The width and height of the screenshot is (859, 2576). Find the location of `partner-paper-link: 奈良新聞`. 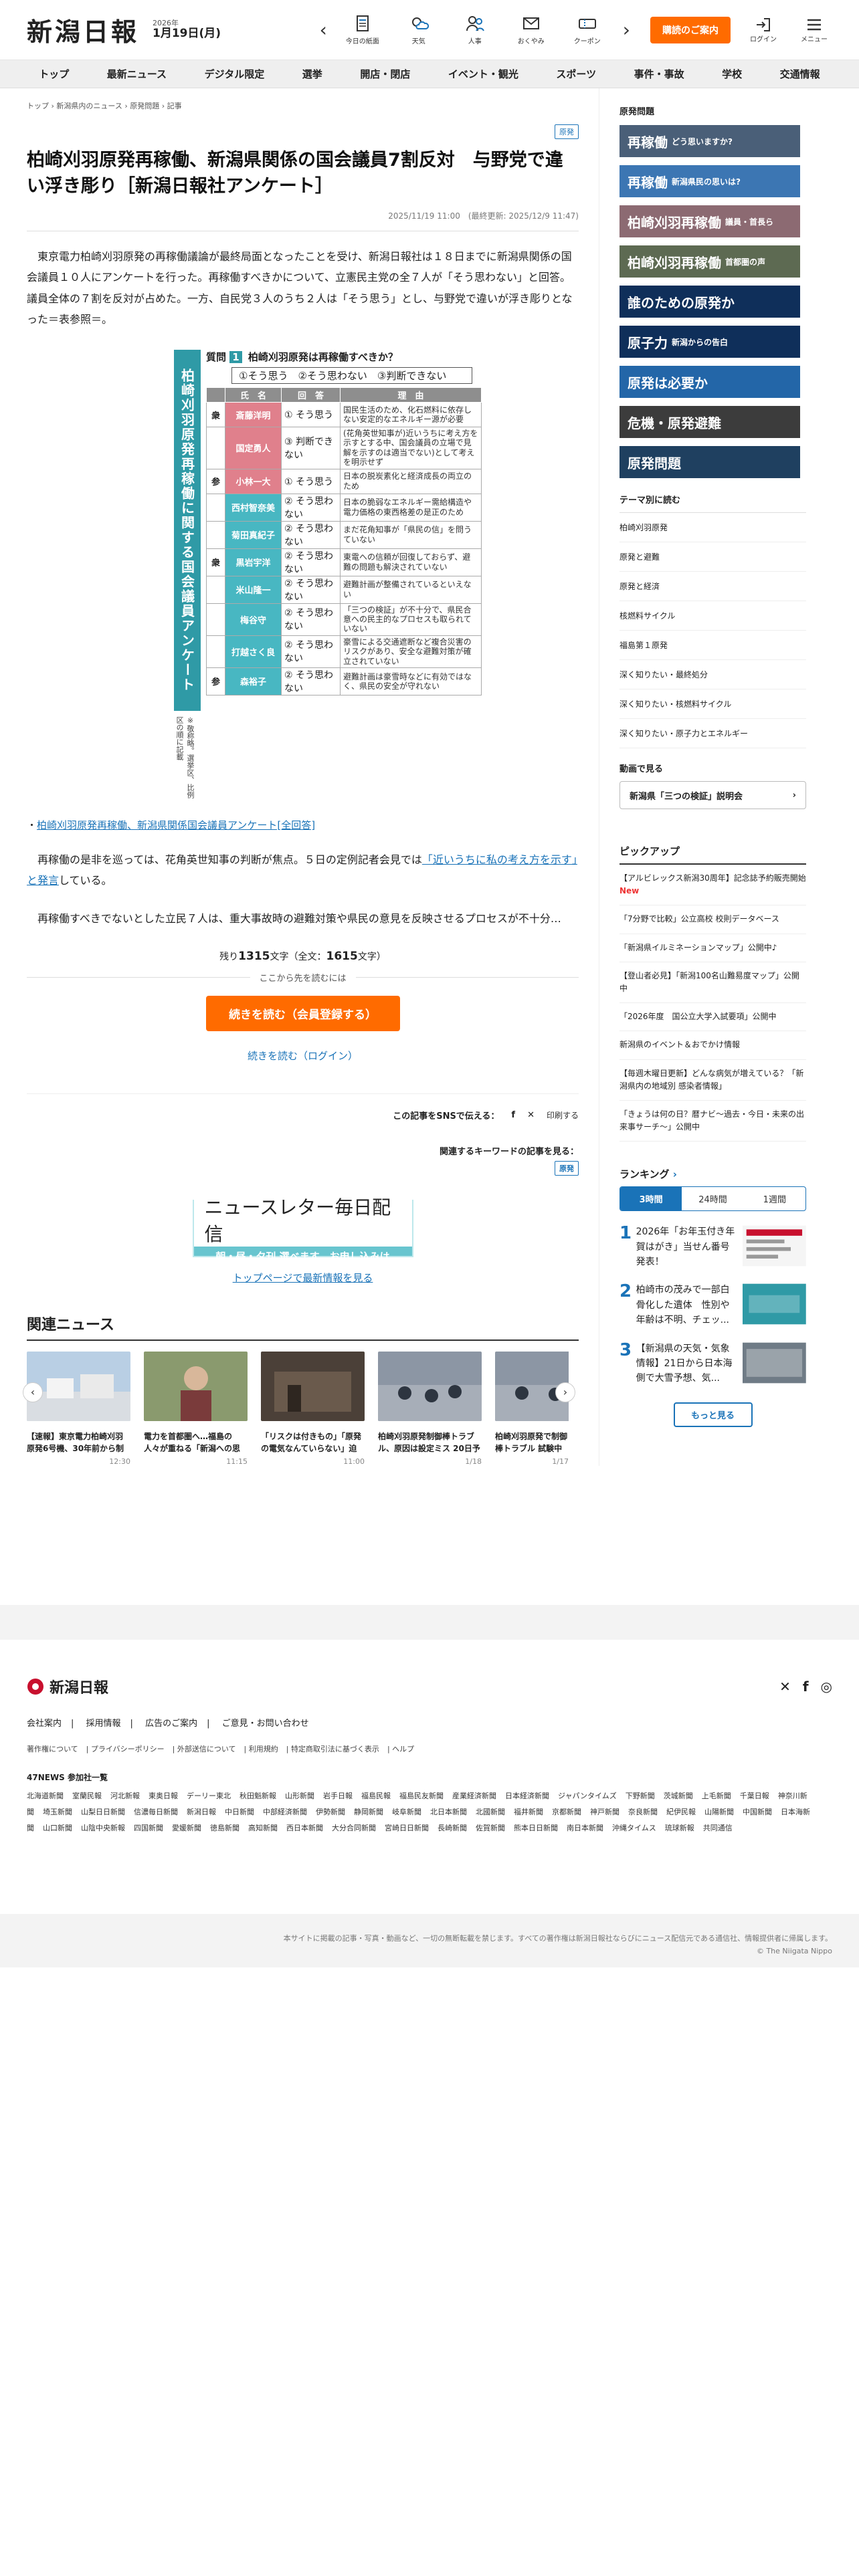

partner-paper-link: 奈良新聞 is located at coordinates (643, 1812).